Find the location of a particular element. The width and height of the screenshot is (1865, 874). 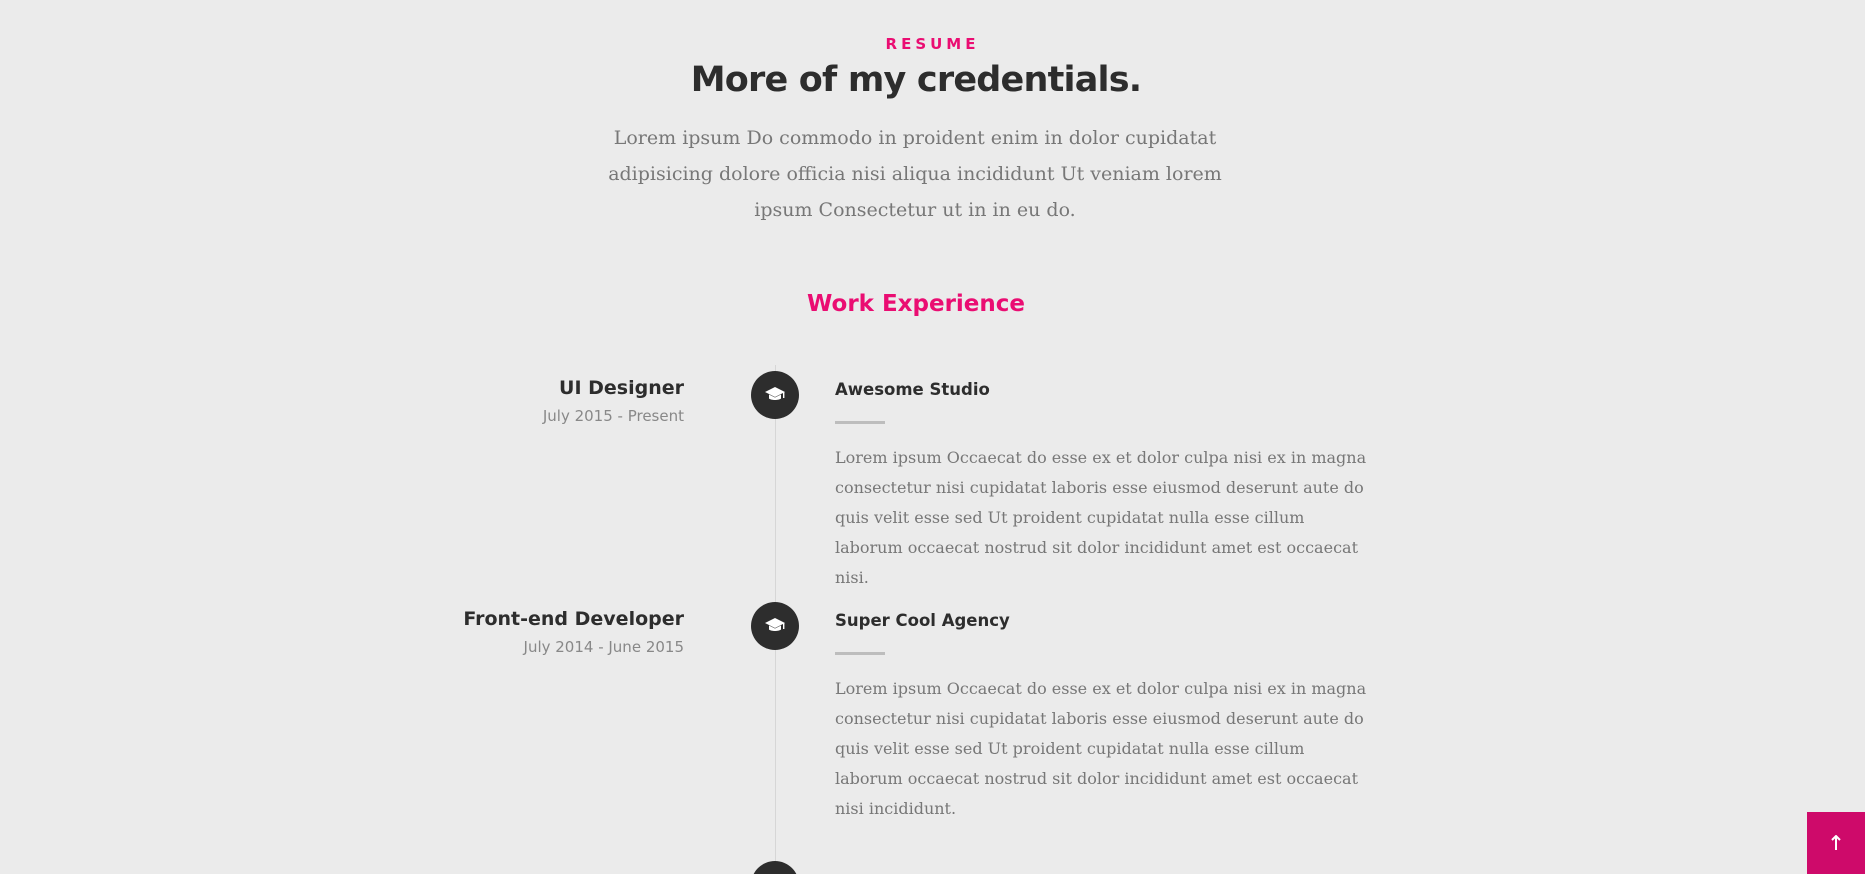

back-to-top-button is located at coordinates (1836, 843).